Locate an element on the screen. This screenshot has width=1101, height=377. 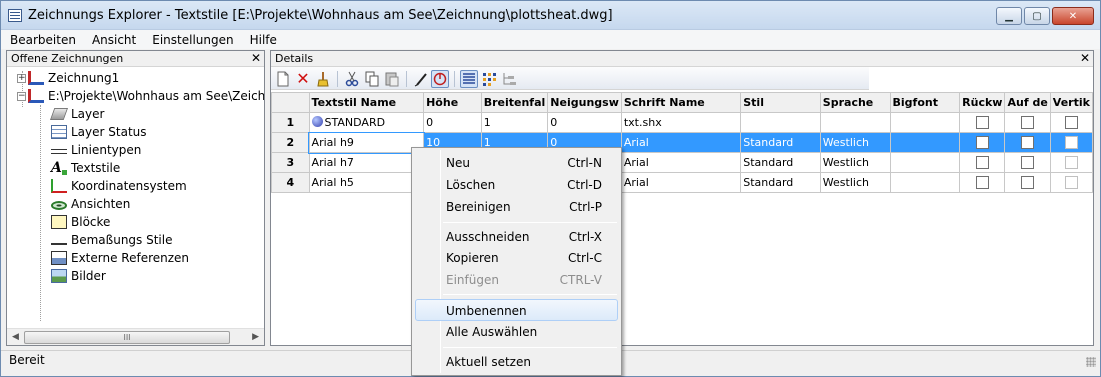
new-icon is located at coordinates (283, 79).